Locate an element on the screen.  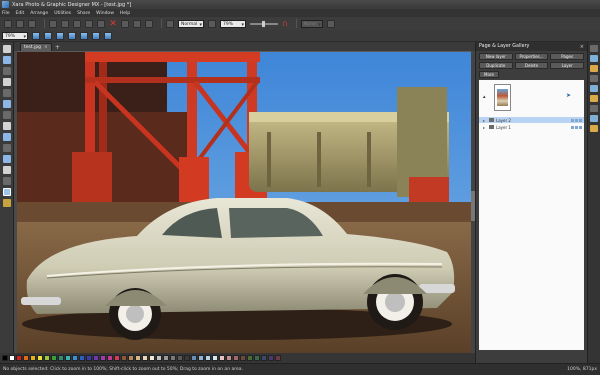
layer-row-layer-1: ▸ Layer 1 is located at coordinates (531, 127).